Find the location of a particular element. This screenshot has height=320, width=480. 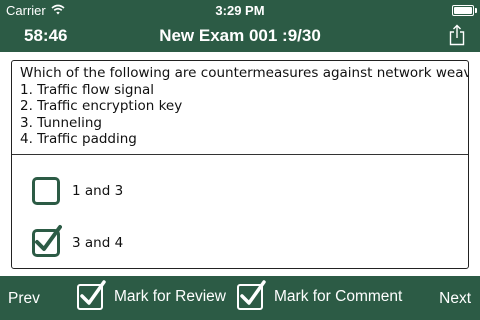

share-button is located at coordinates (457, 35).